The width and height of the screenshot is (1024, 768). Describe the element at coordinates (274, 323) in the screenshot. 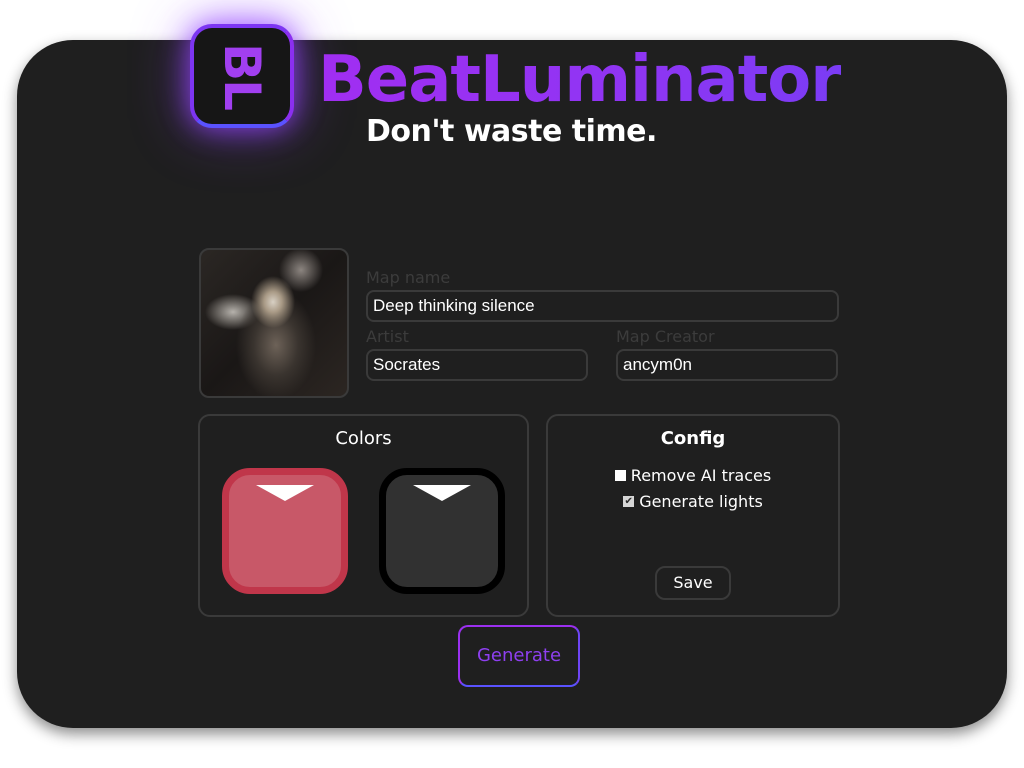

I see `album-cover-image` at that location.